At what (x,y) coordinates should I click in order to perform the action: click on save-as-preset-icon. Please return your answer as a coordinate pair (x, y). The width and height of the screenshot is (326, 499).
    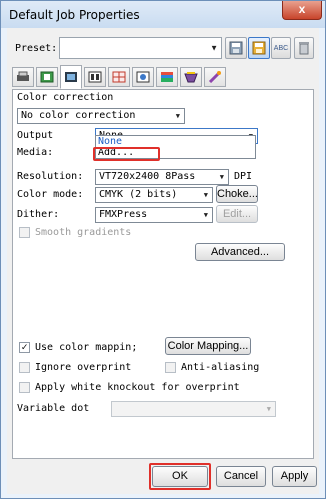
    Looking at the image, I should click on (259, 48).